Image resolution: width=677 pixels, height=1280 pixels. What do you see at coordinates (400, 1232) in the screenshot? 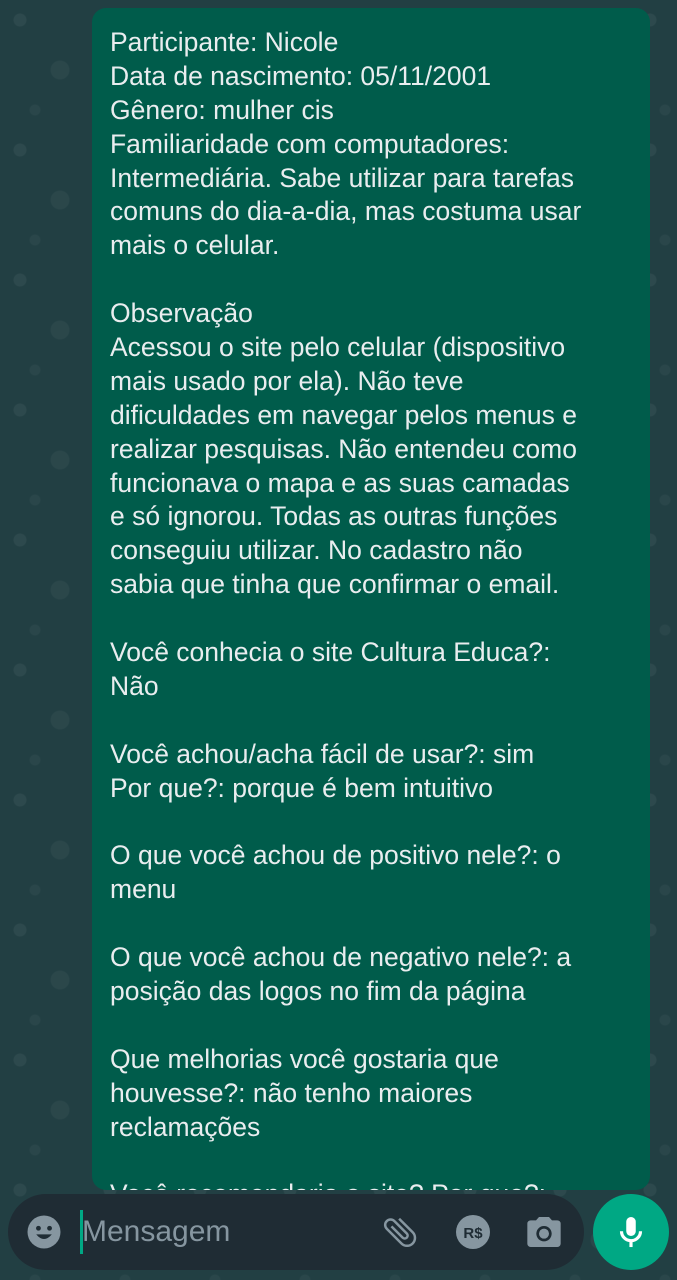
I see `paperclip-icon` at bounding box center [400, 1232].